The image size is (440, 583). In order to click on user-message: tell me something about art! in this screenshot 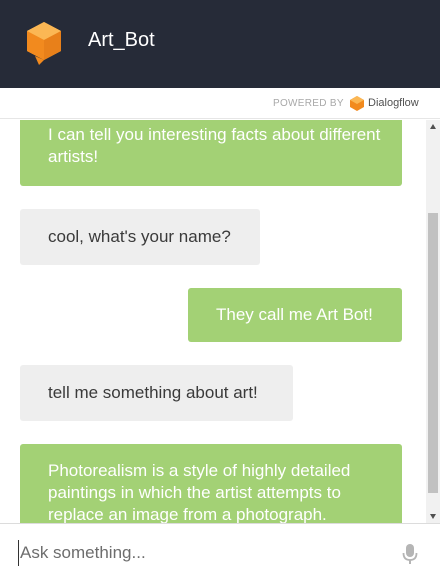, I will do `click(156, 393)`.